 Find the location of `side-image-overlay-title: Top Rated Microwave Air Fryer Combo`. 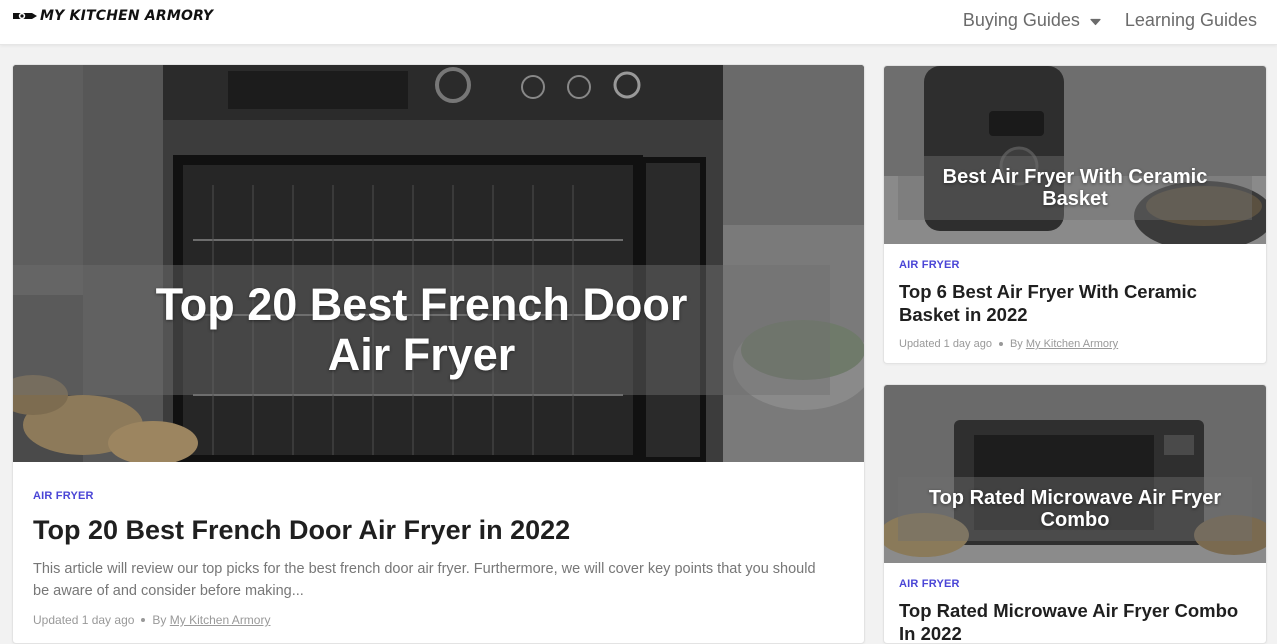

side-image-overlay-title: Top Rated Microwave Air Fryer Combo is located at coordinates (1075, 509).